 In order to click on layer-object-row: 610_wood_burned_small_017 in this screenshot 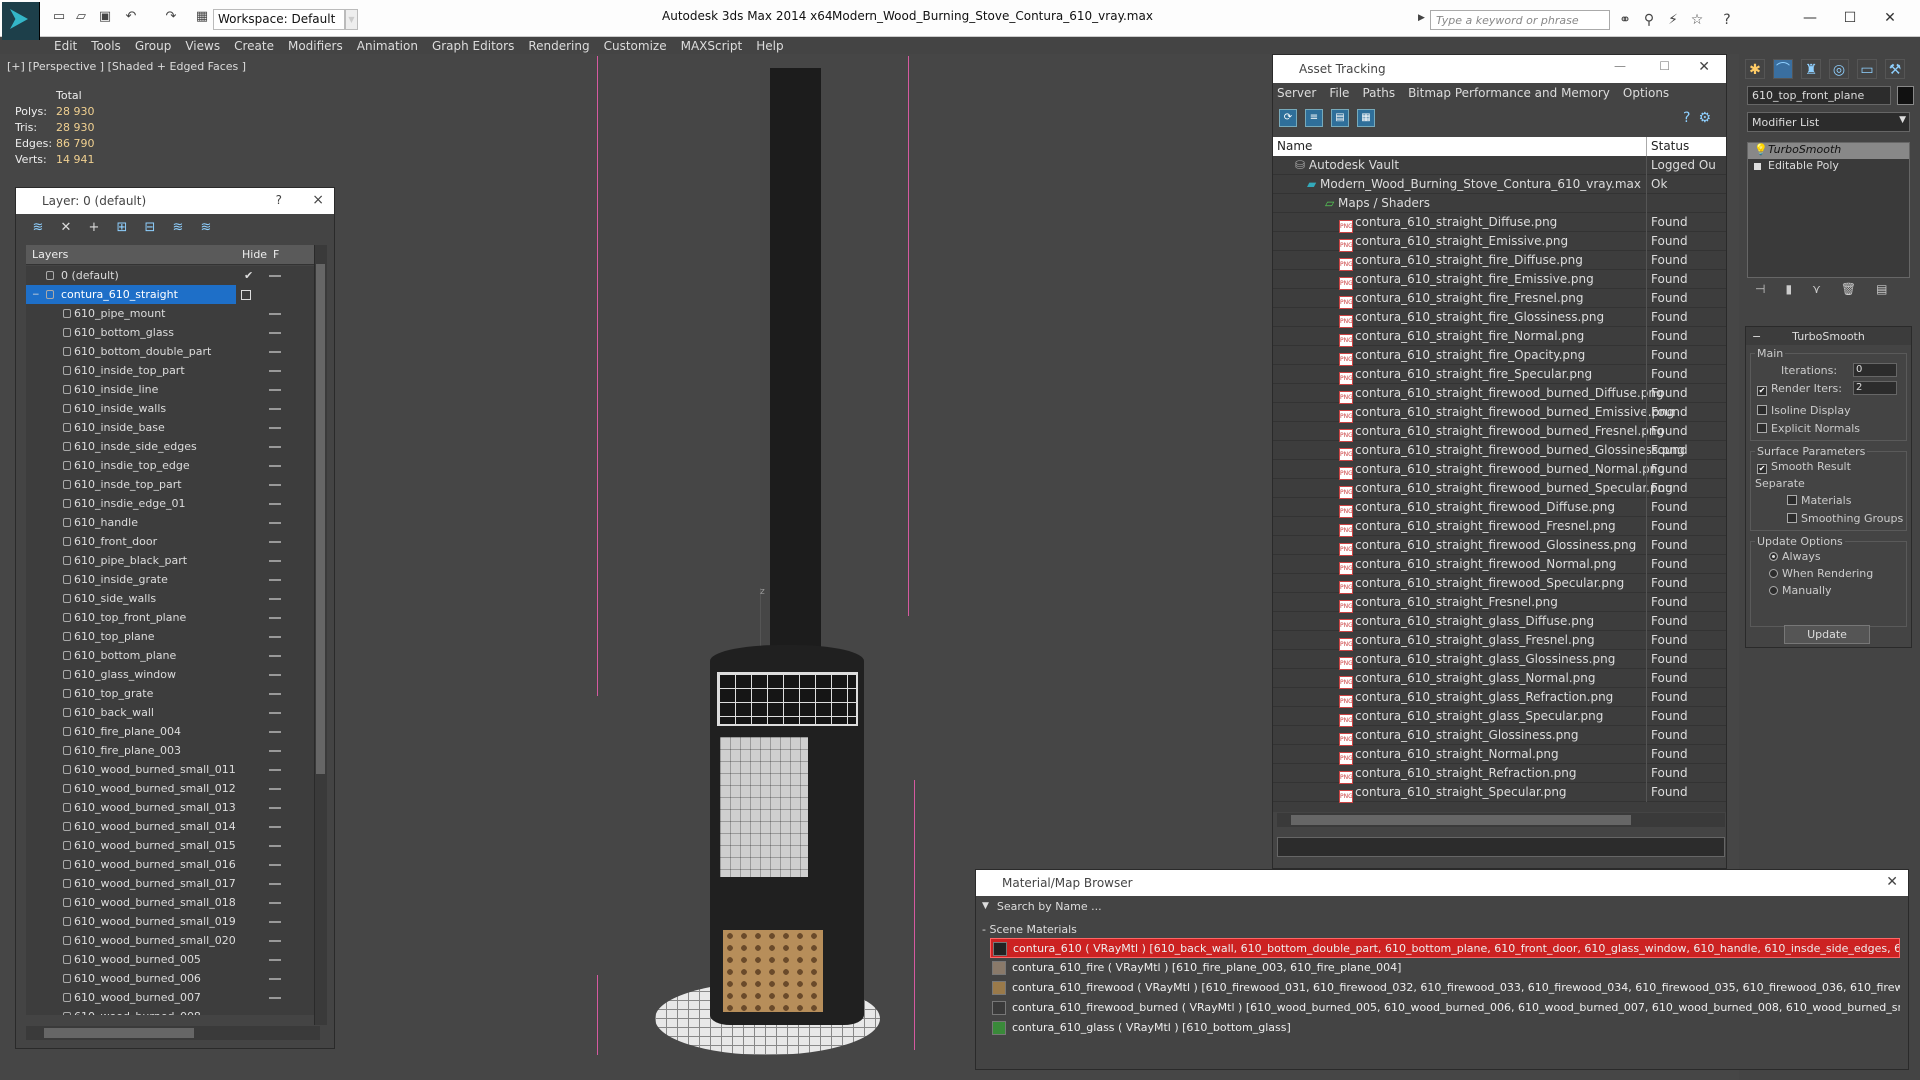, I will do `click(170, 883)`.